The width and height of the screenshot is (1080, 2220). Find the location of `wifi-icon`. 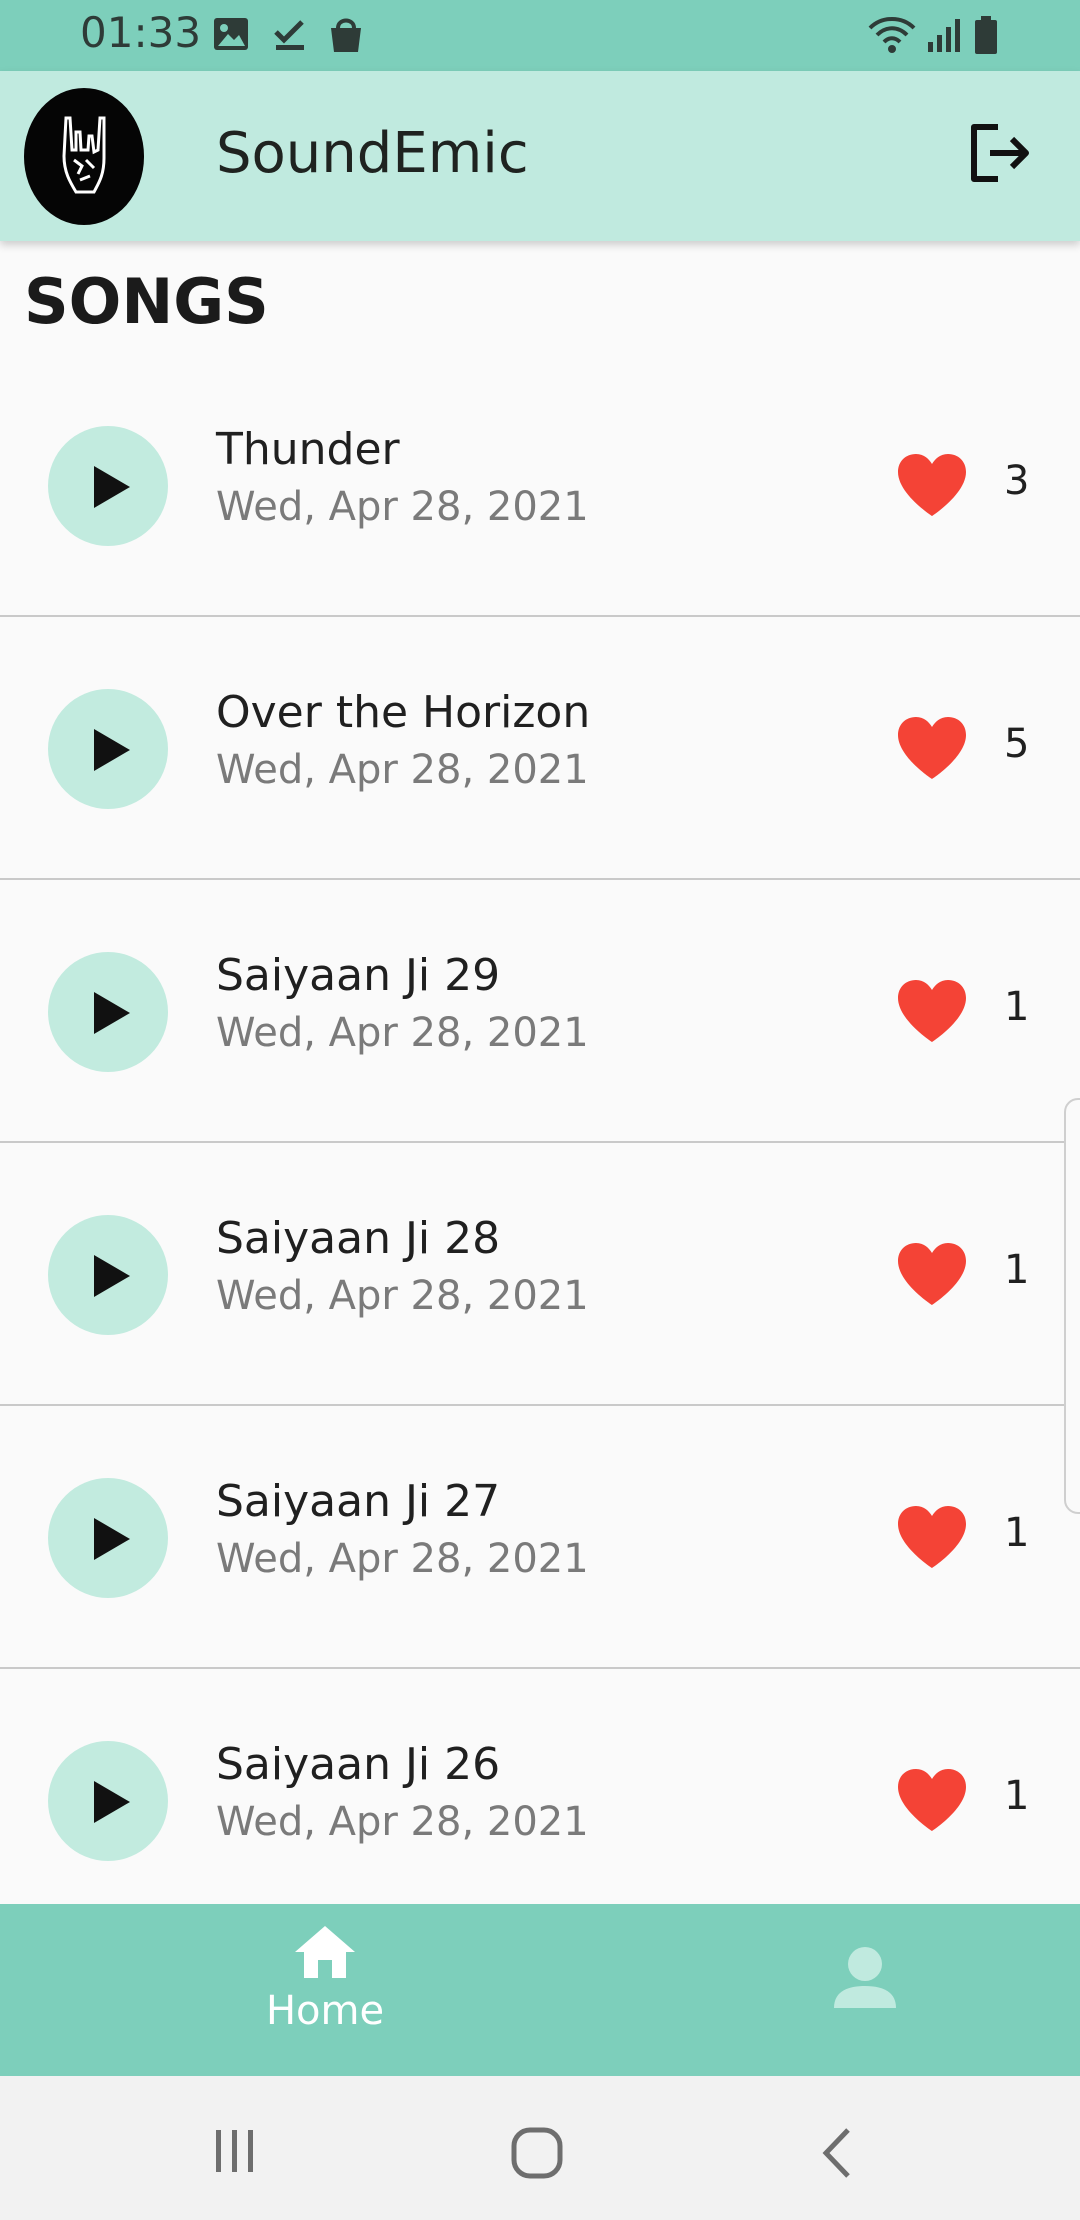

wifi-icon is located at coordinates (892, 35).